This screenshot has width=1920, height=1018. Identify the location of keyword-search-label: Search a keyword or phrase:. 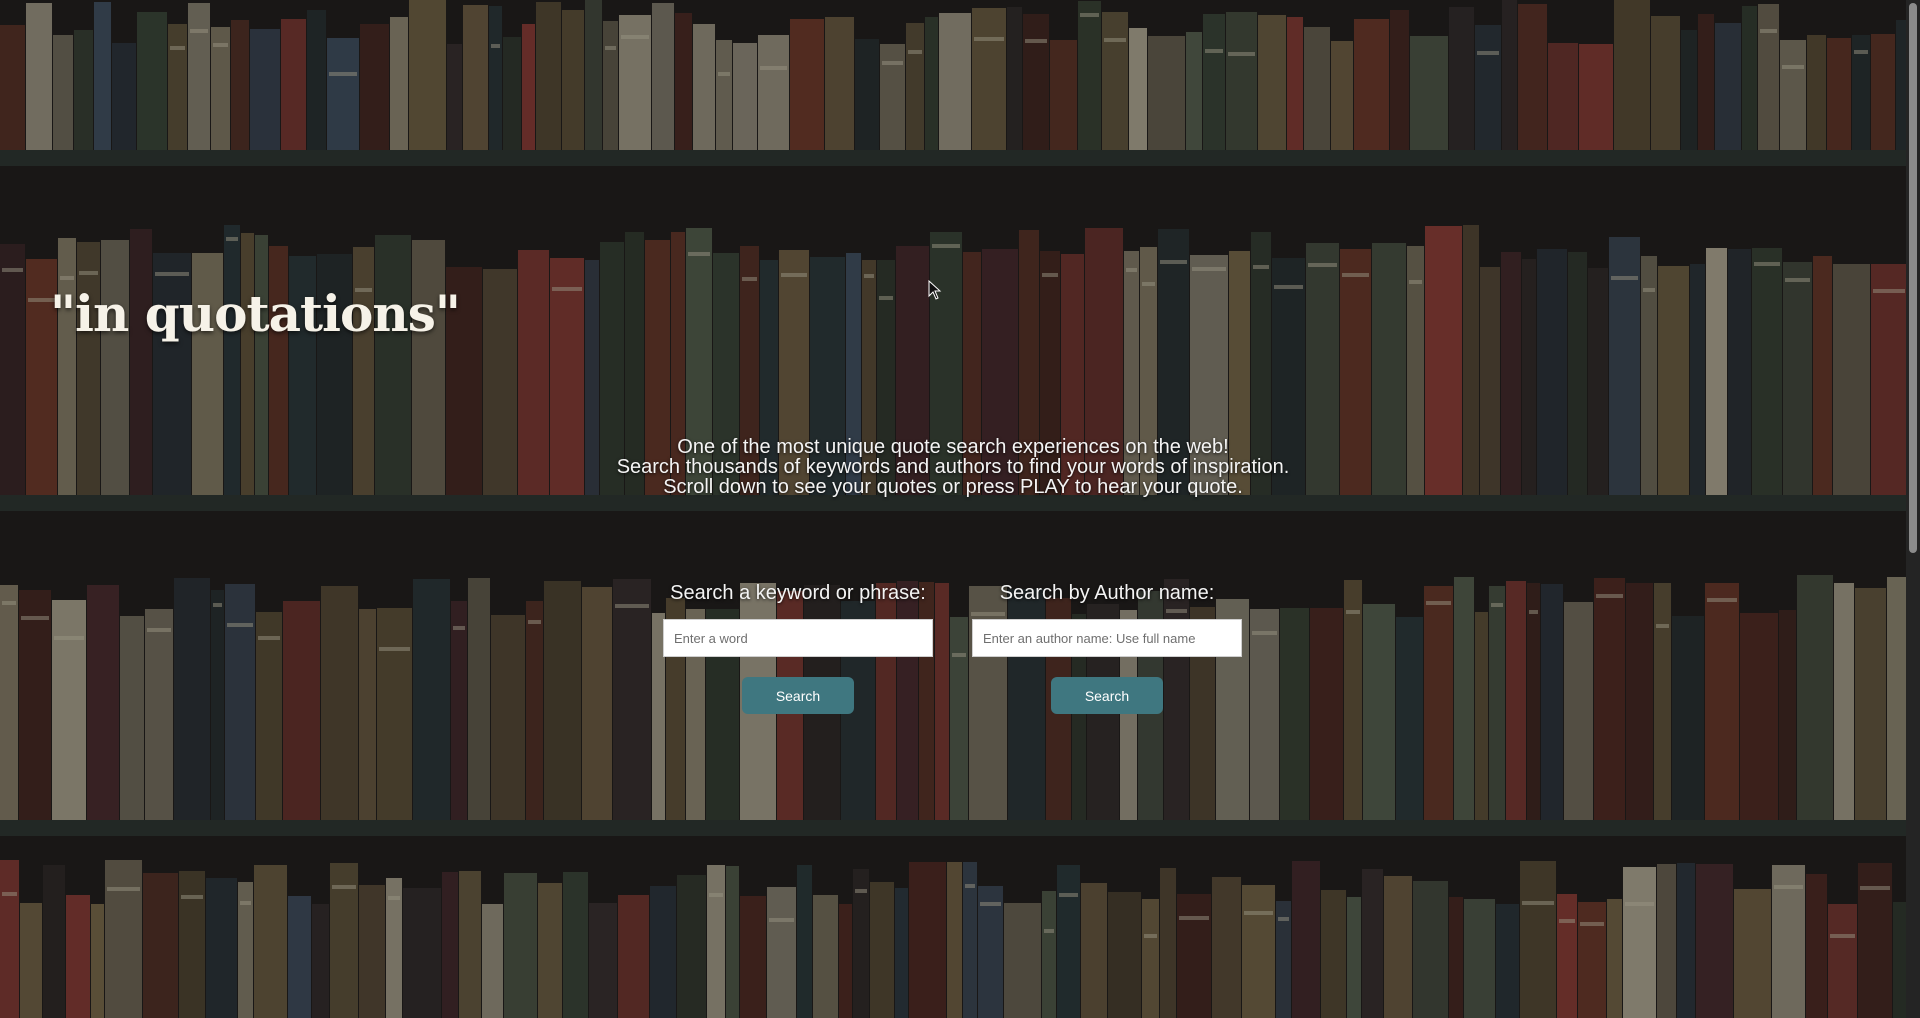
(798, 593).